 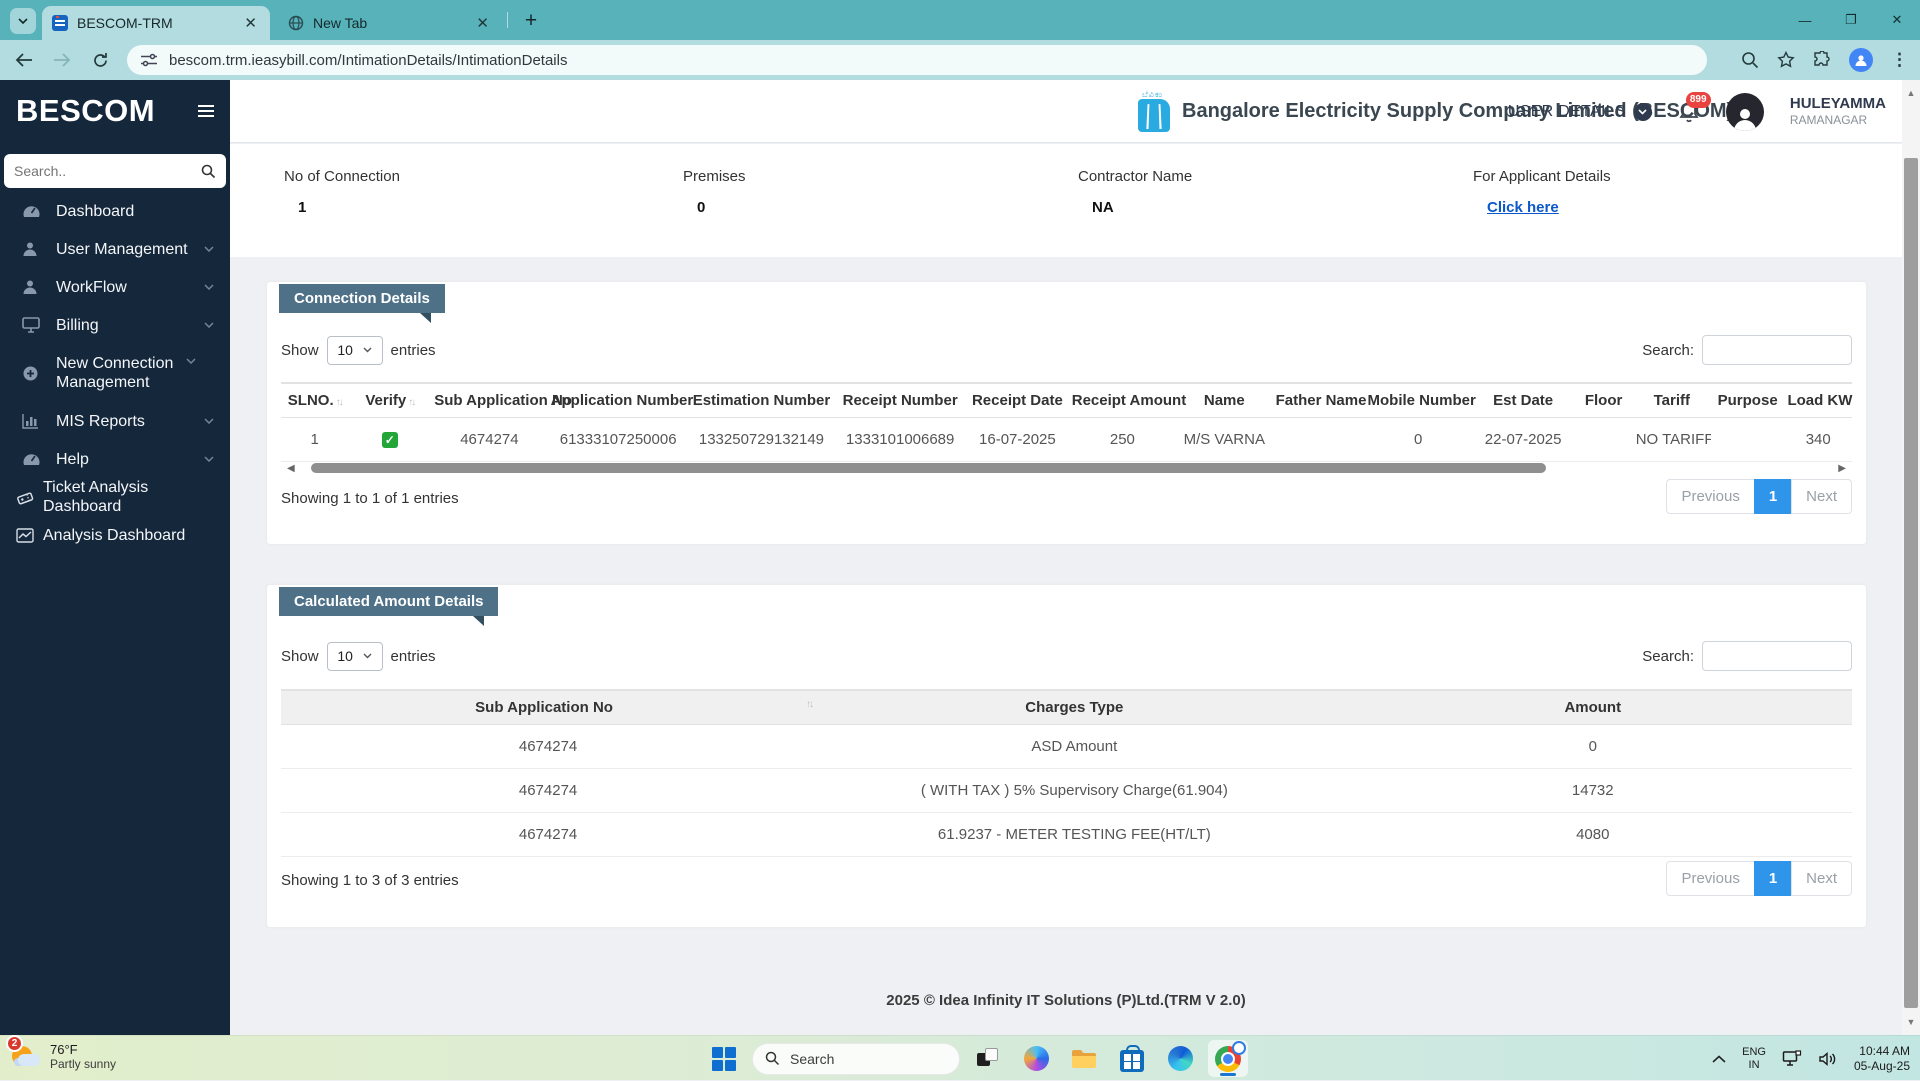 I want to click on ticket-icon, so click(x=26, y=497).